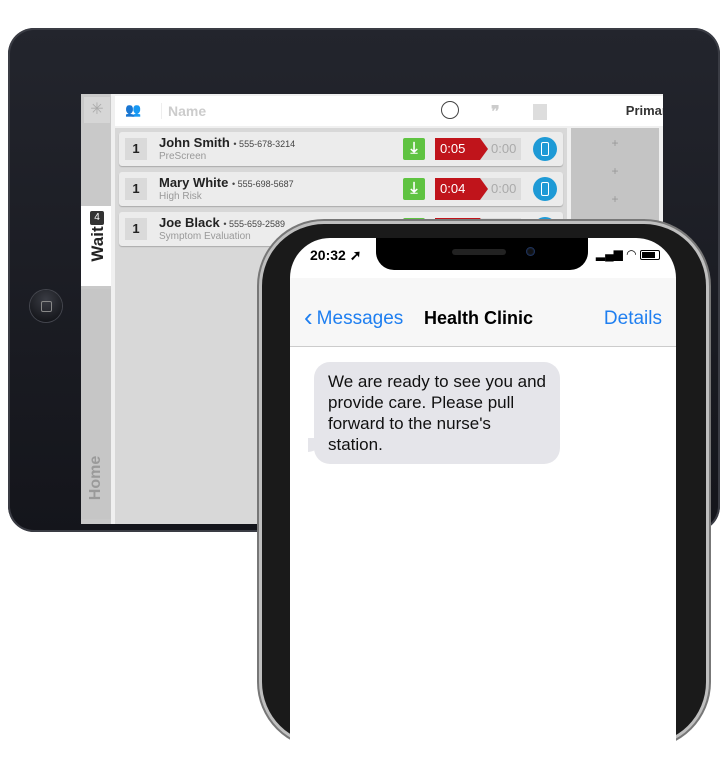 Image resolution: width=728 pixels, height=758 pixels. I want to click on patient-name: Joe Black, so click(189, 222).